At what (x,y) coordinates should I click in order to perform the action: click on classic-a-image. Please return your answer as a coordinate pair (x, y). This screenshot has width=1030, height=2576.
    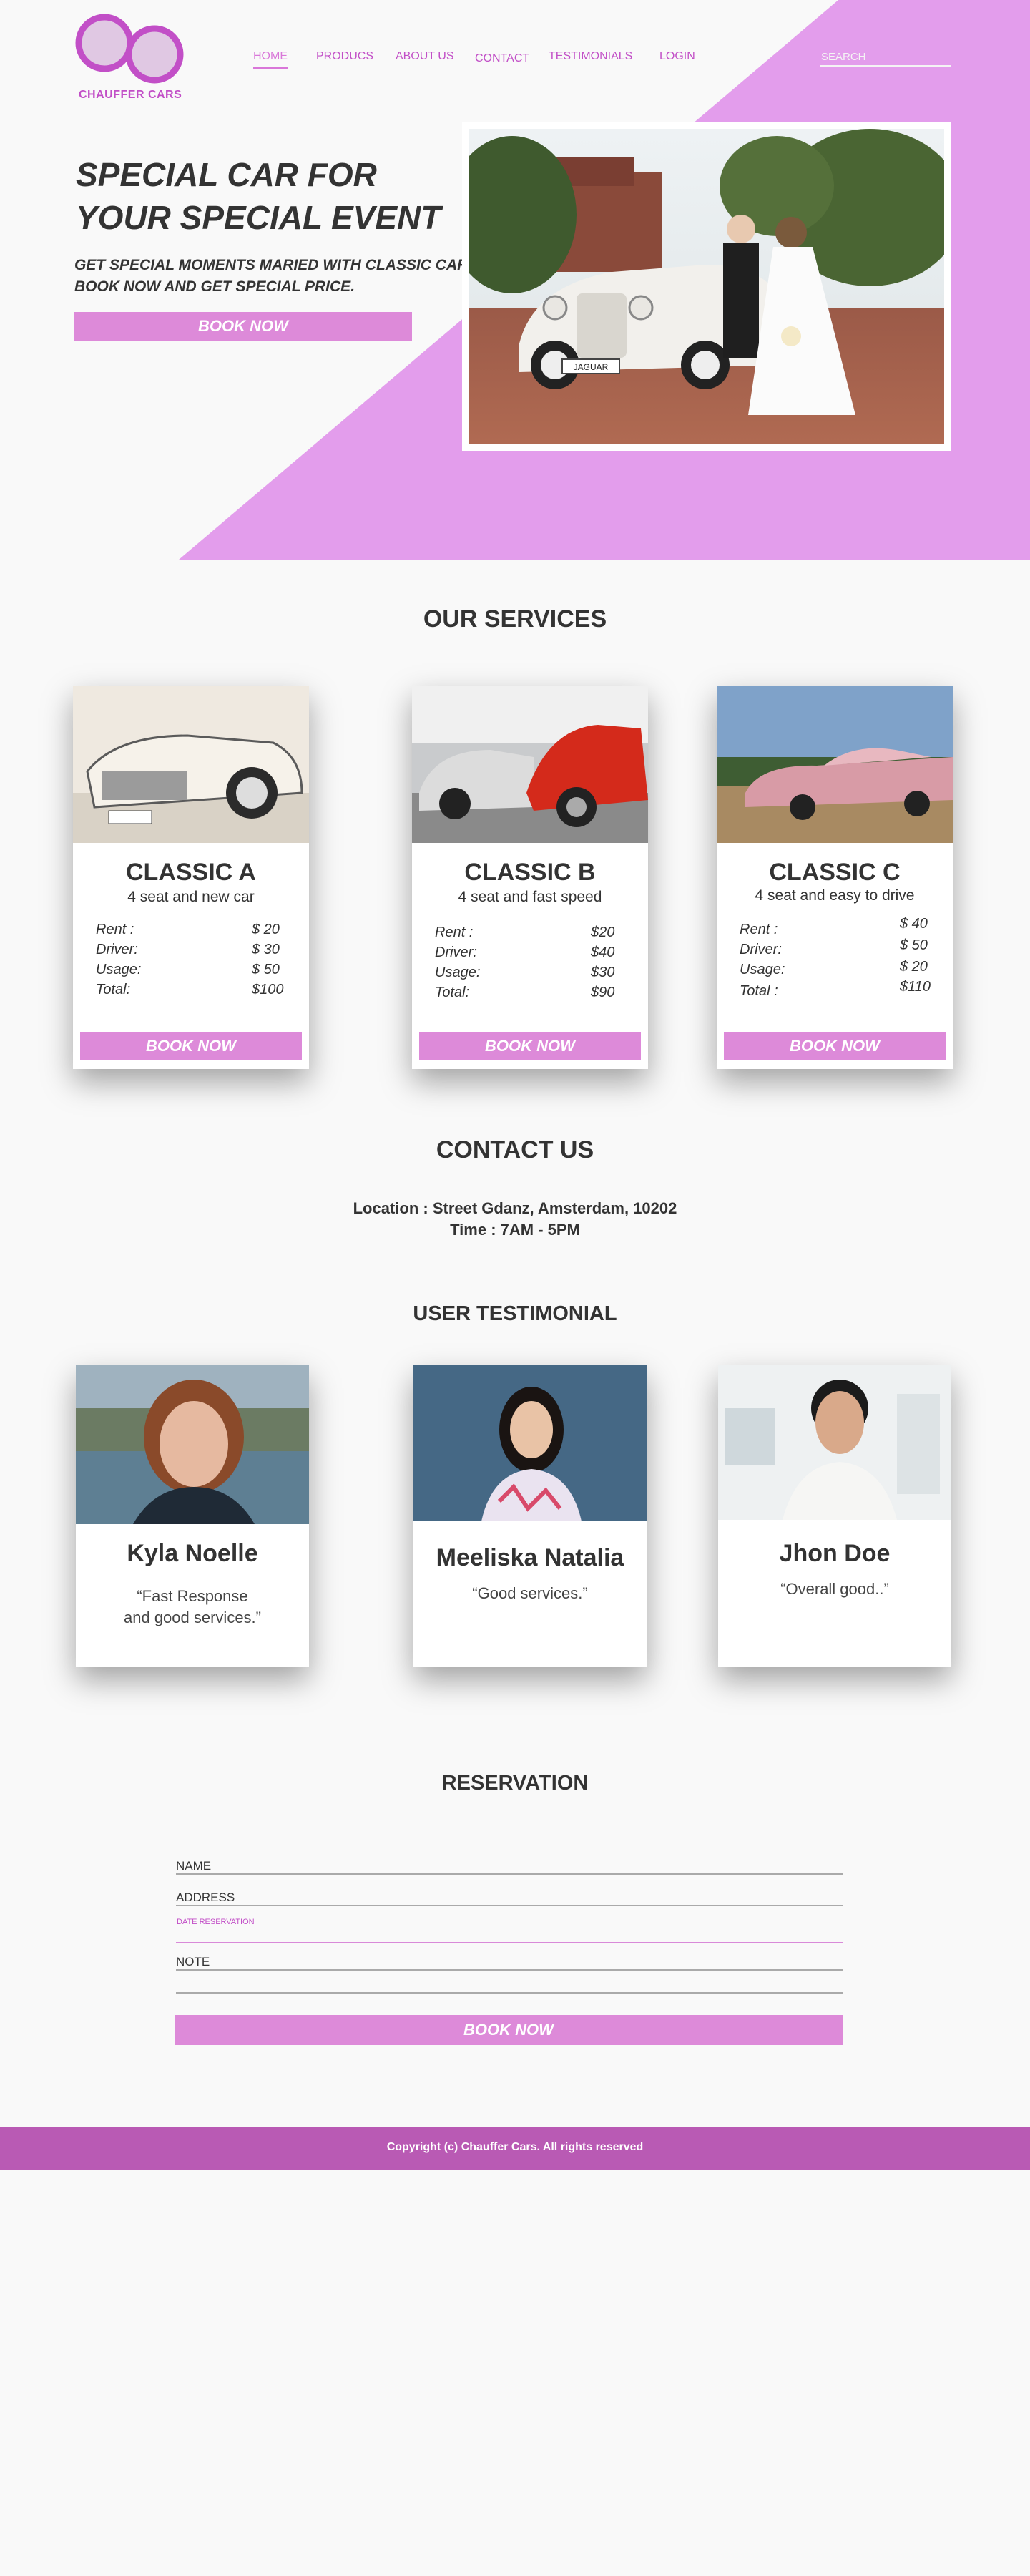
    Looking at the image, I should click on (191, 764).